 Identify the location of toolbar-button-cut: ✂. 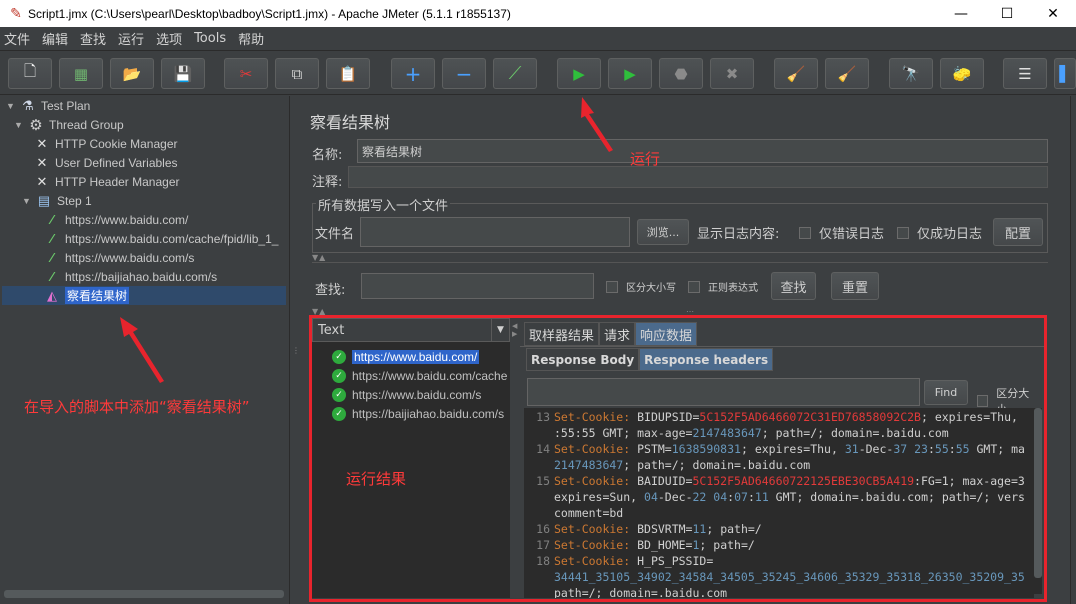
(246, 73).